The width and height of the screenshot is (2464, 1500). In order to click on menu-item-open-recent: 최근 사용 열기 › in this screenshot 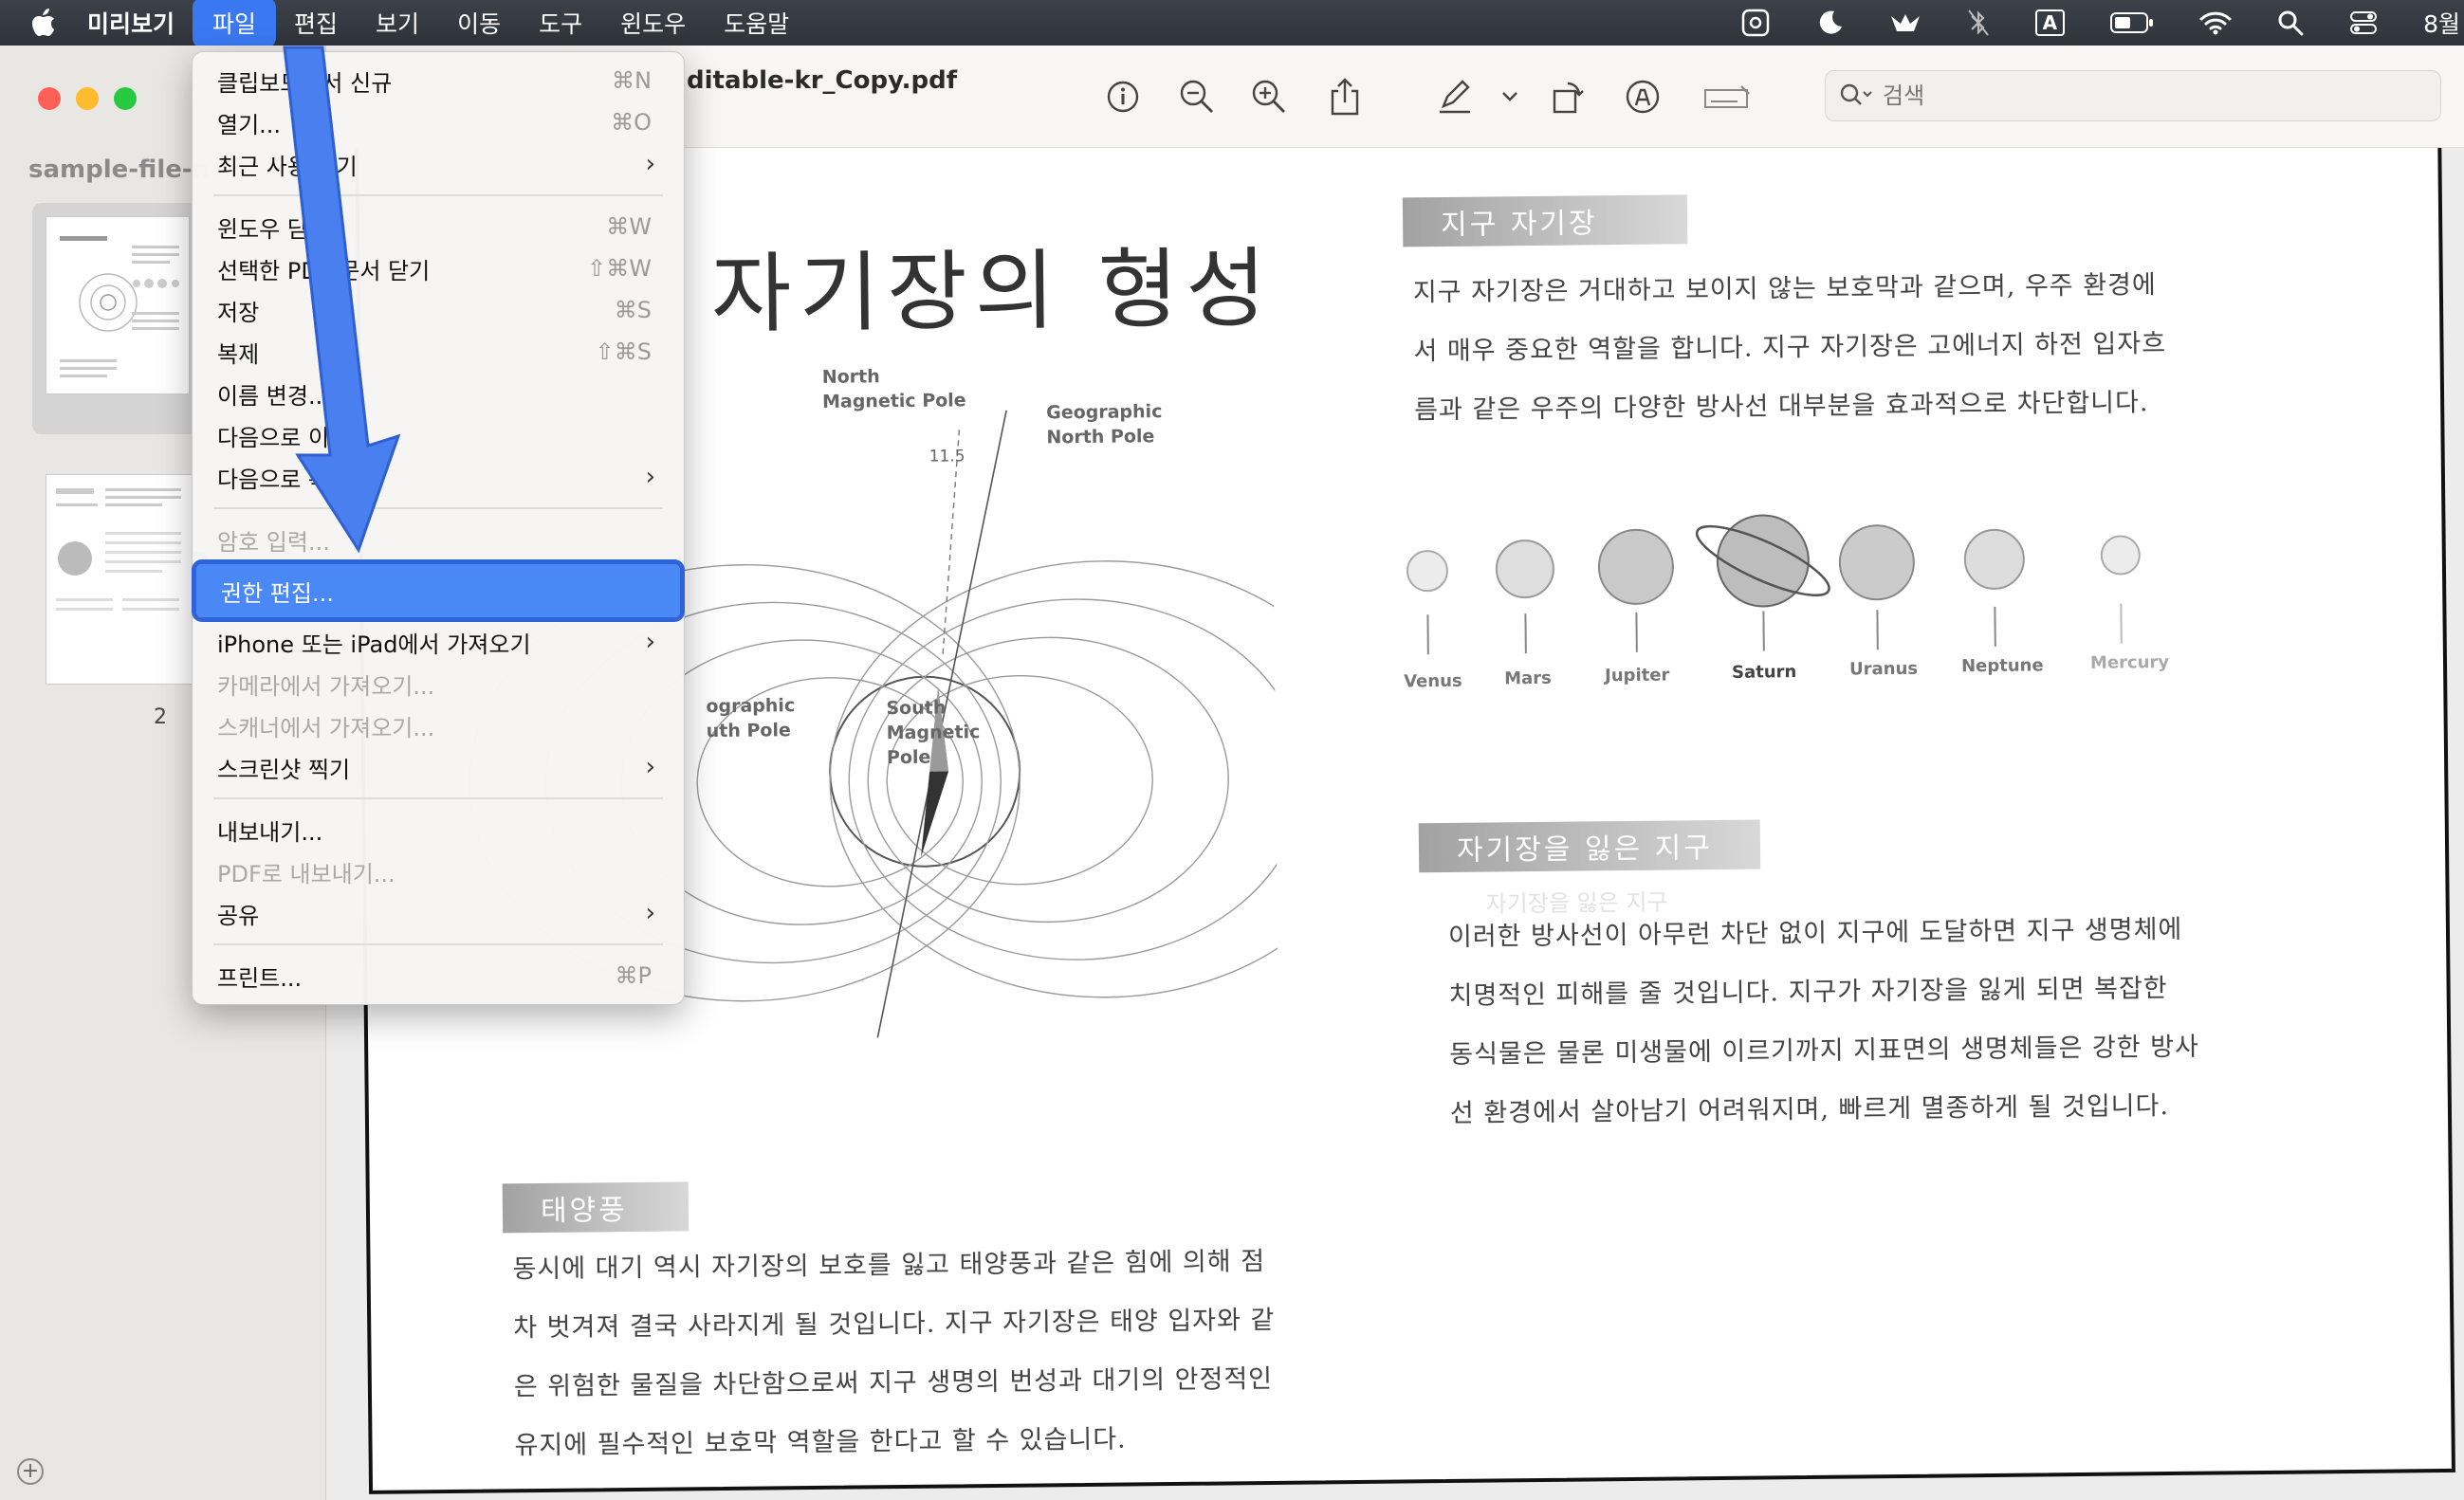, I will do `click(438, 164)`.